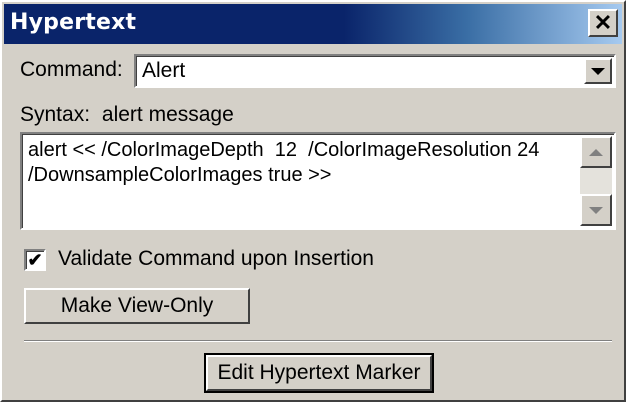 The width and height of the screenshot is (630, 406). I want to click on syntax-label: Syntax:, so click(55, 114).